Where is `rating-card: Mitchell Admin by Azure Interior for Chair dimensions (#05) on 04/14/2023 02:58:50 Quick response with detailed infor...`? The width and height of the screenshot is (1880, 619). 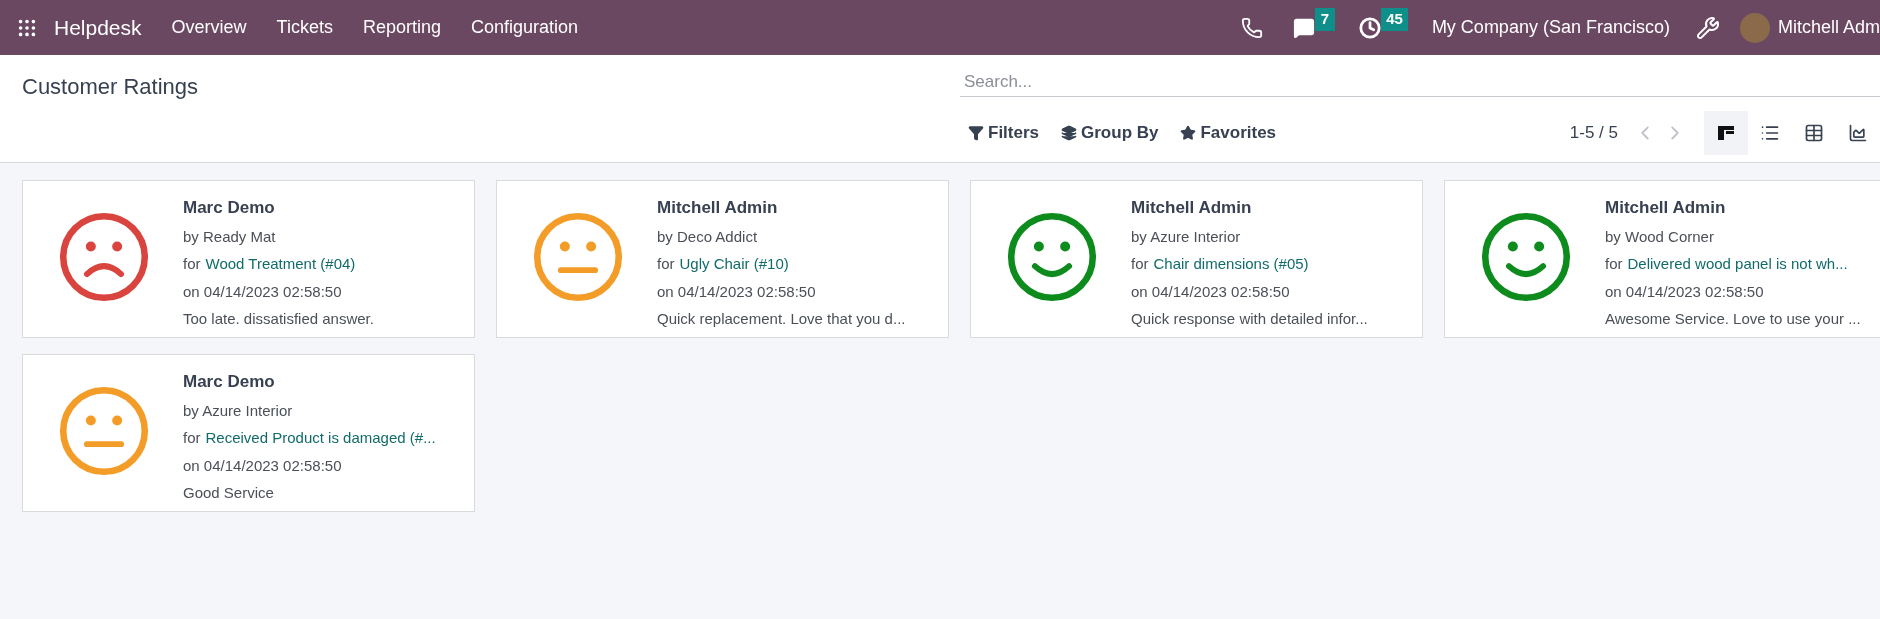 rating-card: Mitchell Admin by Azure Interior for Chair dimensions (#05) on 04/14/2023 02:58:50 Quick response with detailed infor... is located at coordinates (1196, 259).